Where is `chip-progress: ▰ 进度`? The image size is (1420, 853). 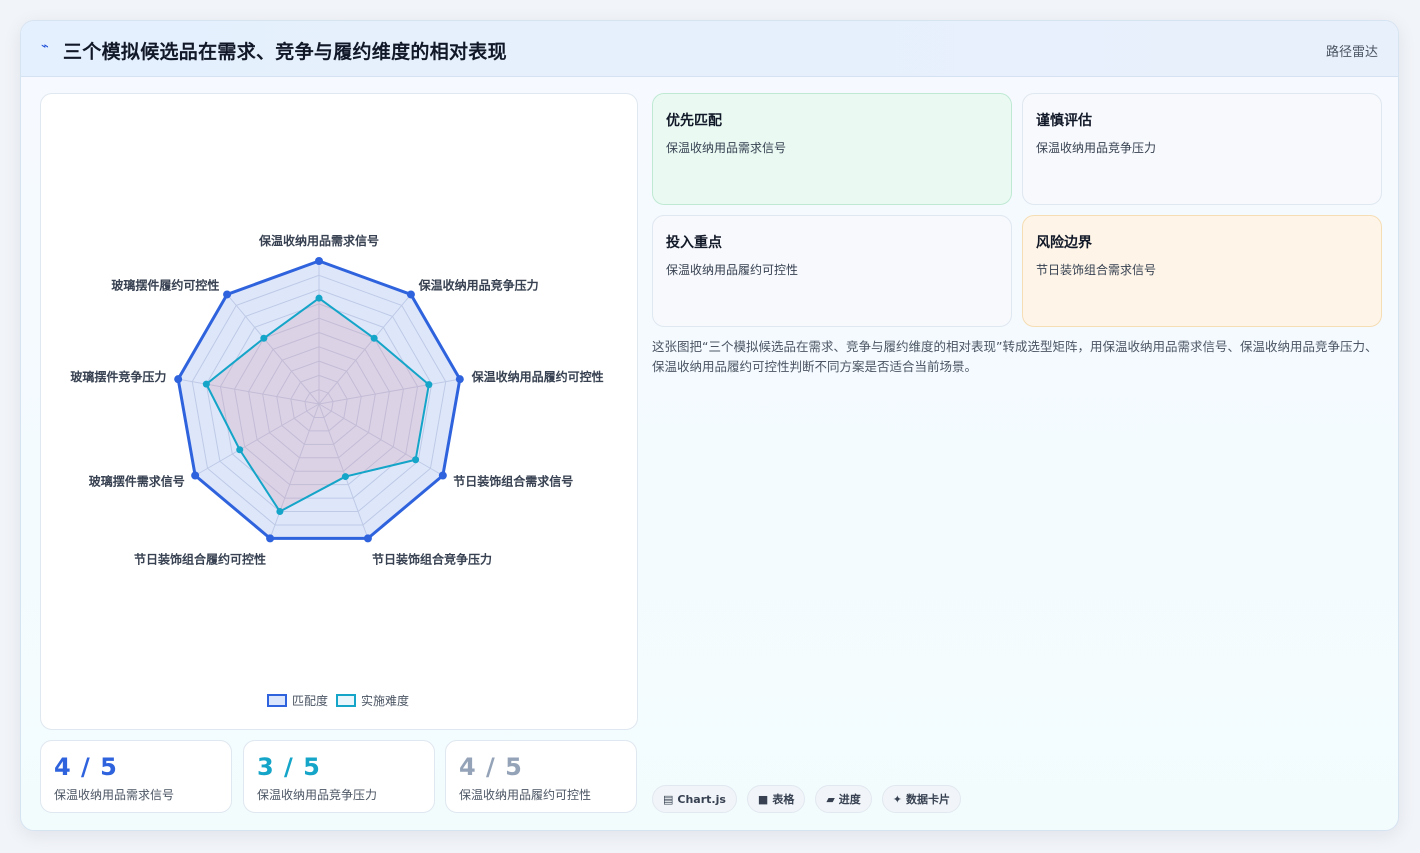 chip-progress: ▰ 进度 is located at coordinates (843, 799).